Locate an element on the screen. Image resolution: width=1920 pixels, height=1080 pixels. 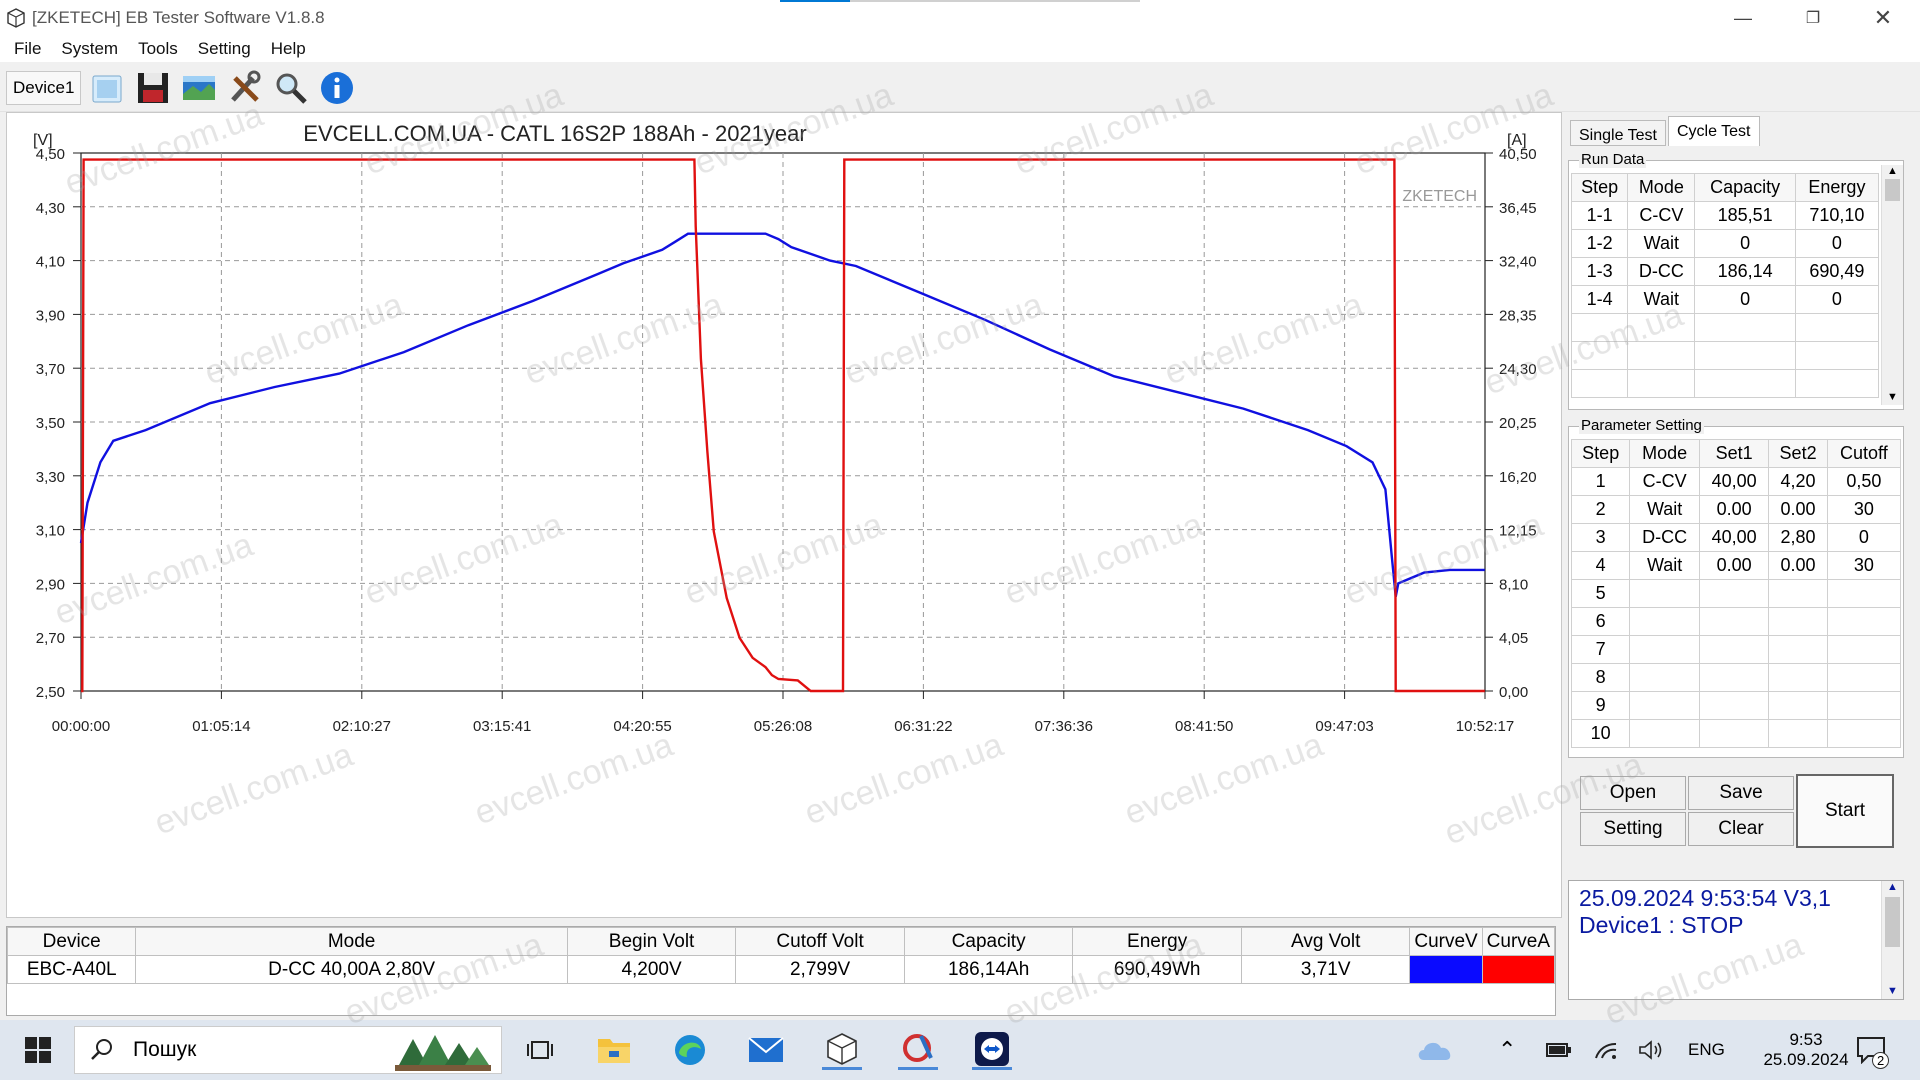
status-scroll-thumb is located at coordinates (1892, 922).